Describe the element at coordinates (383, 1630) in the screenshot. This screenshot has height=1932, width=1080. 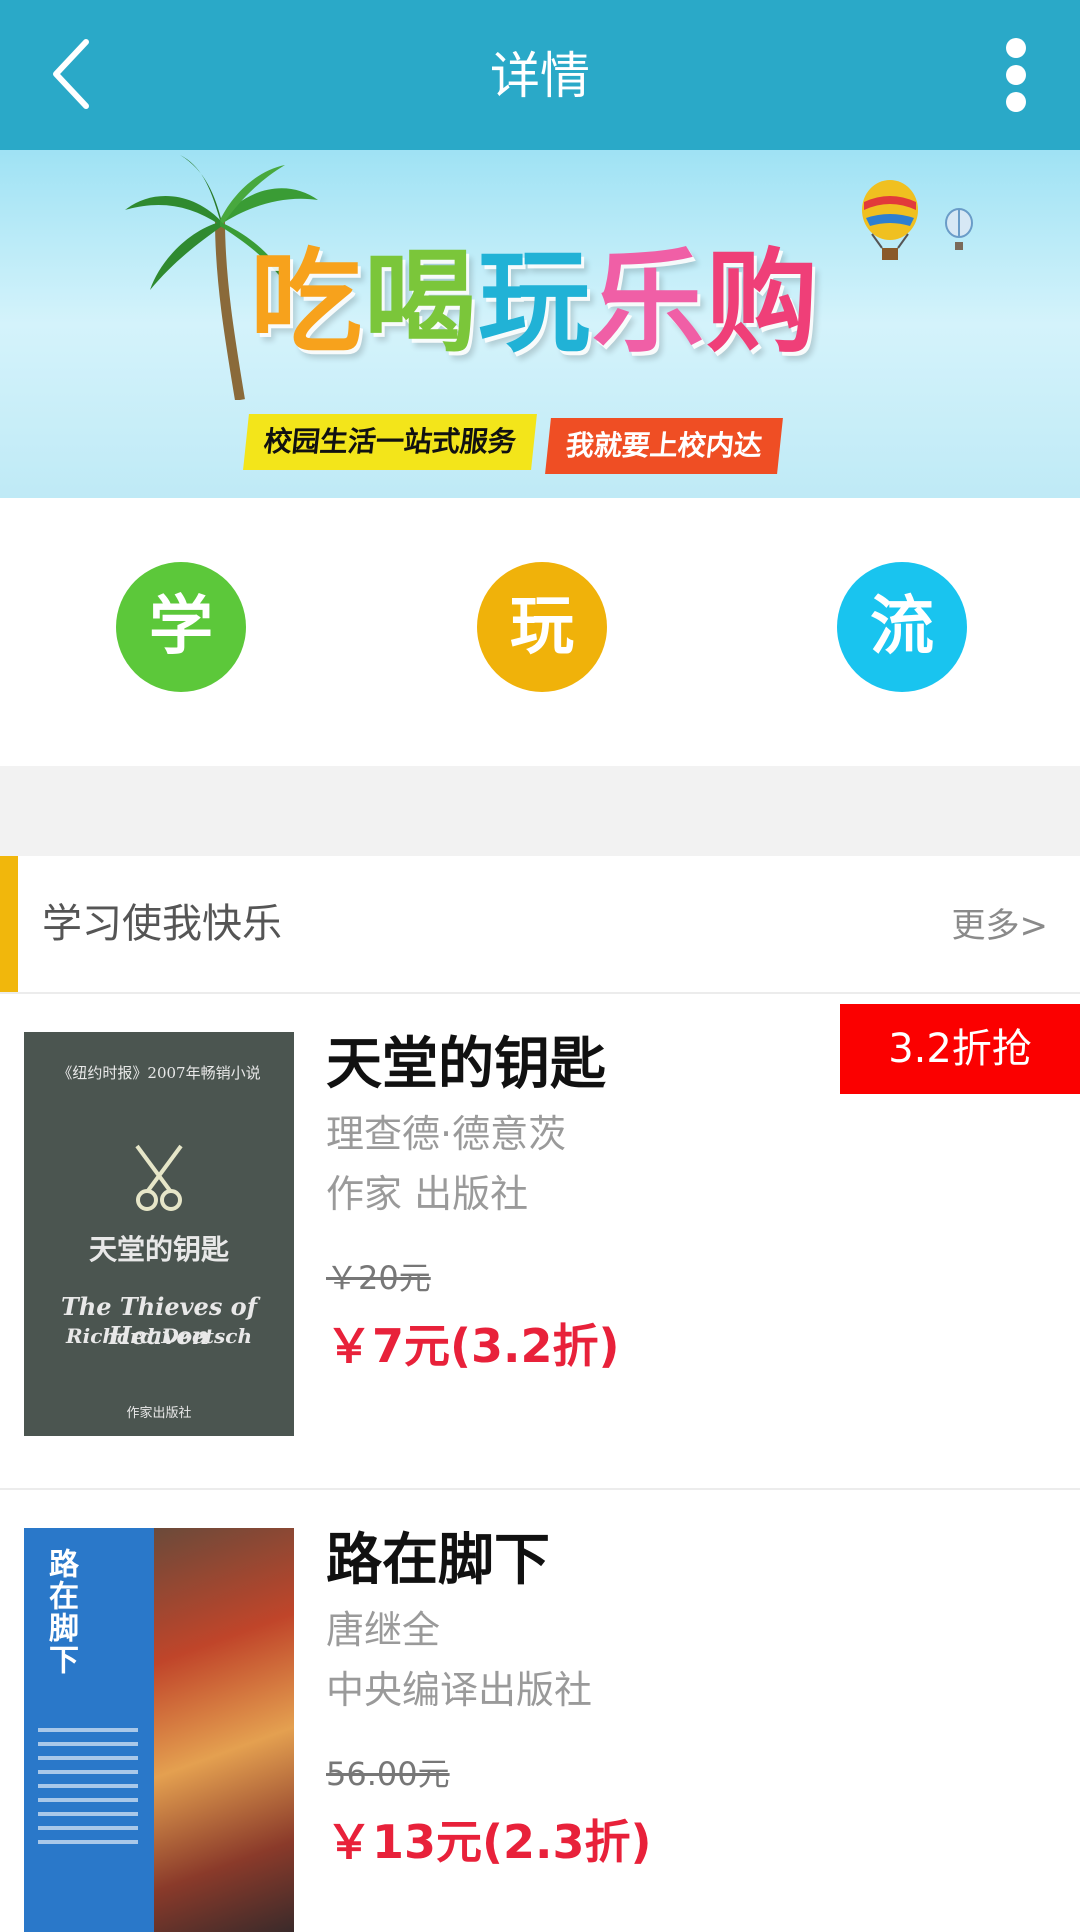
I see `book-author: 唐继全` at that location.